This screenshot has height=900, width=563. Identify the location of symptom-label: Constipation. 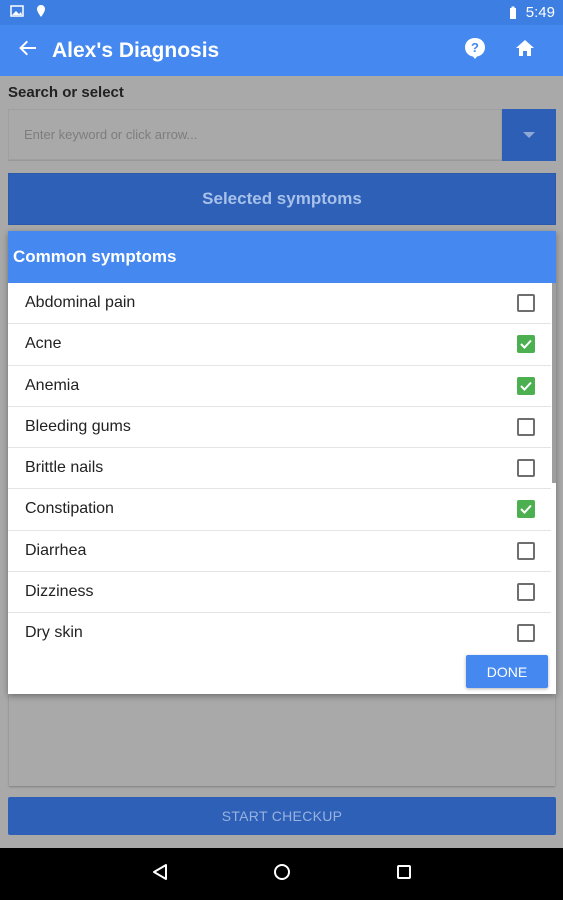
(69, 509).